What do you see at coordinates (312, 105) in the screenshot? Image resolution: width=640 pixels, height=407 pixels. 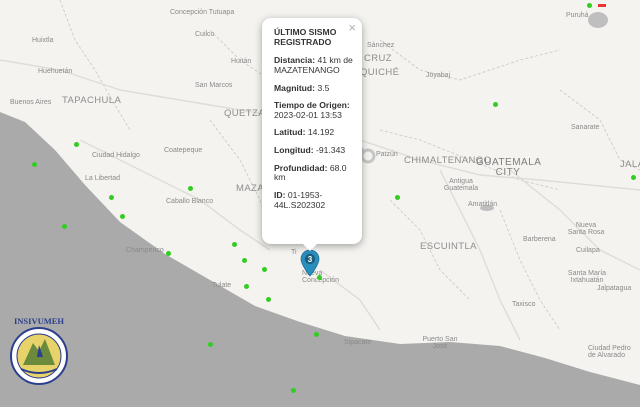 I see `field-label: Tiempo de Origen:` at bounding box center [312, 105].